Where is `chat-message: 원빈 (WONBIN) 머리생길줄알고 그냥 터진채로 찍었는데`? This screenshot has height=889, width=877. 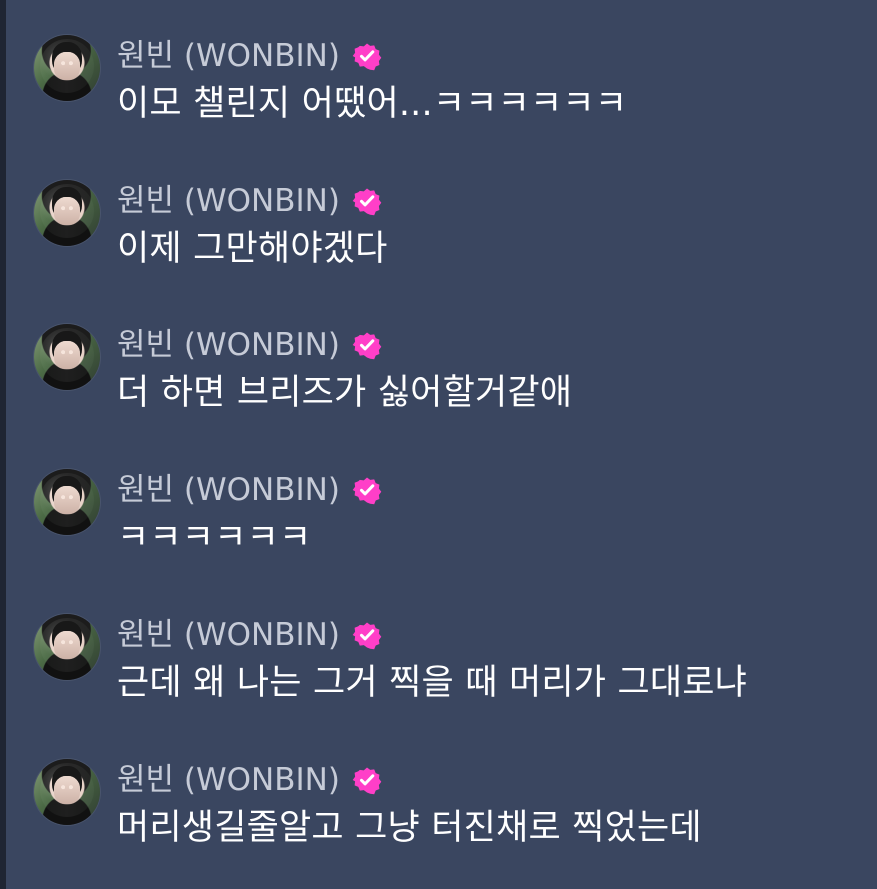
chat-message: 원빈 (WONBIN) 머리생길줄알고 그냥 터진채로 찍었는데 is located at coordinates (438, 824).